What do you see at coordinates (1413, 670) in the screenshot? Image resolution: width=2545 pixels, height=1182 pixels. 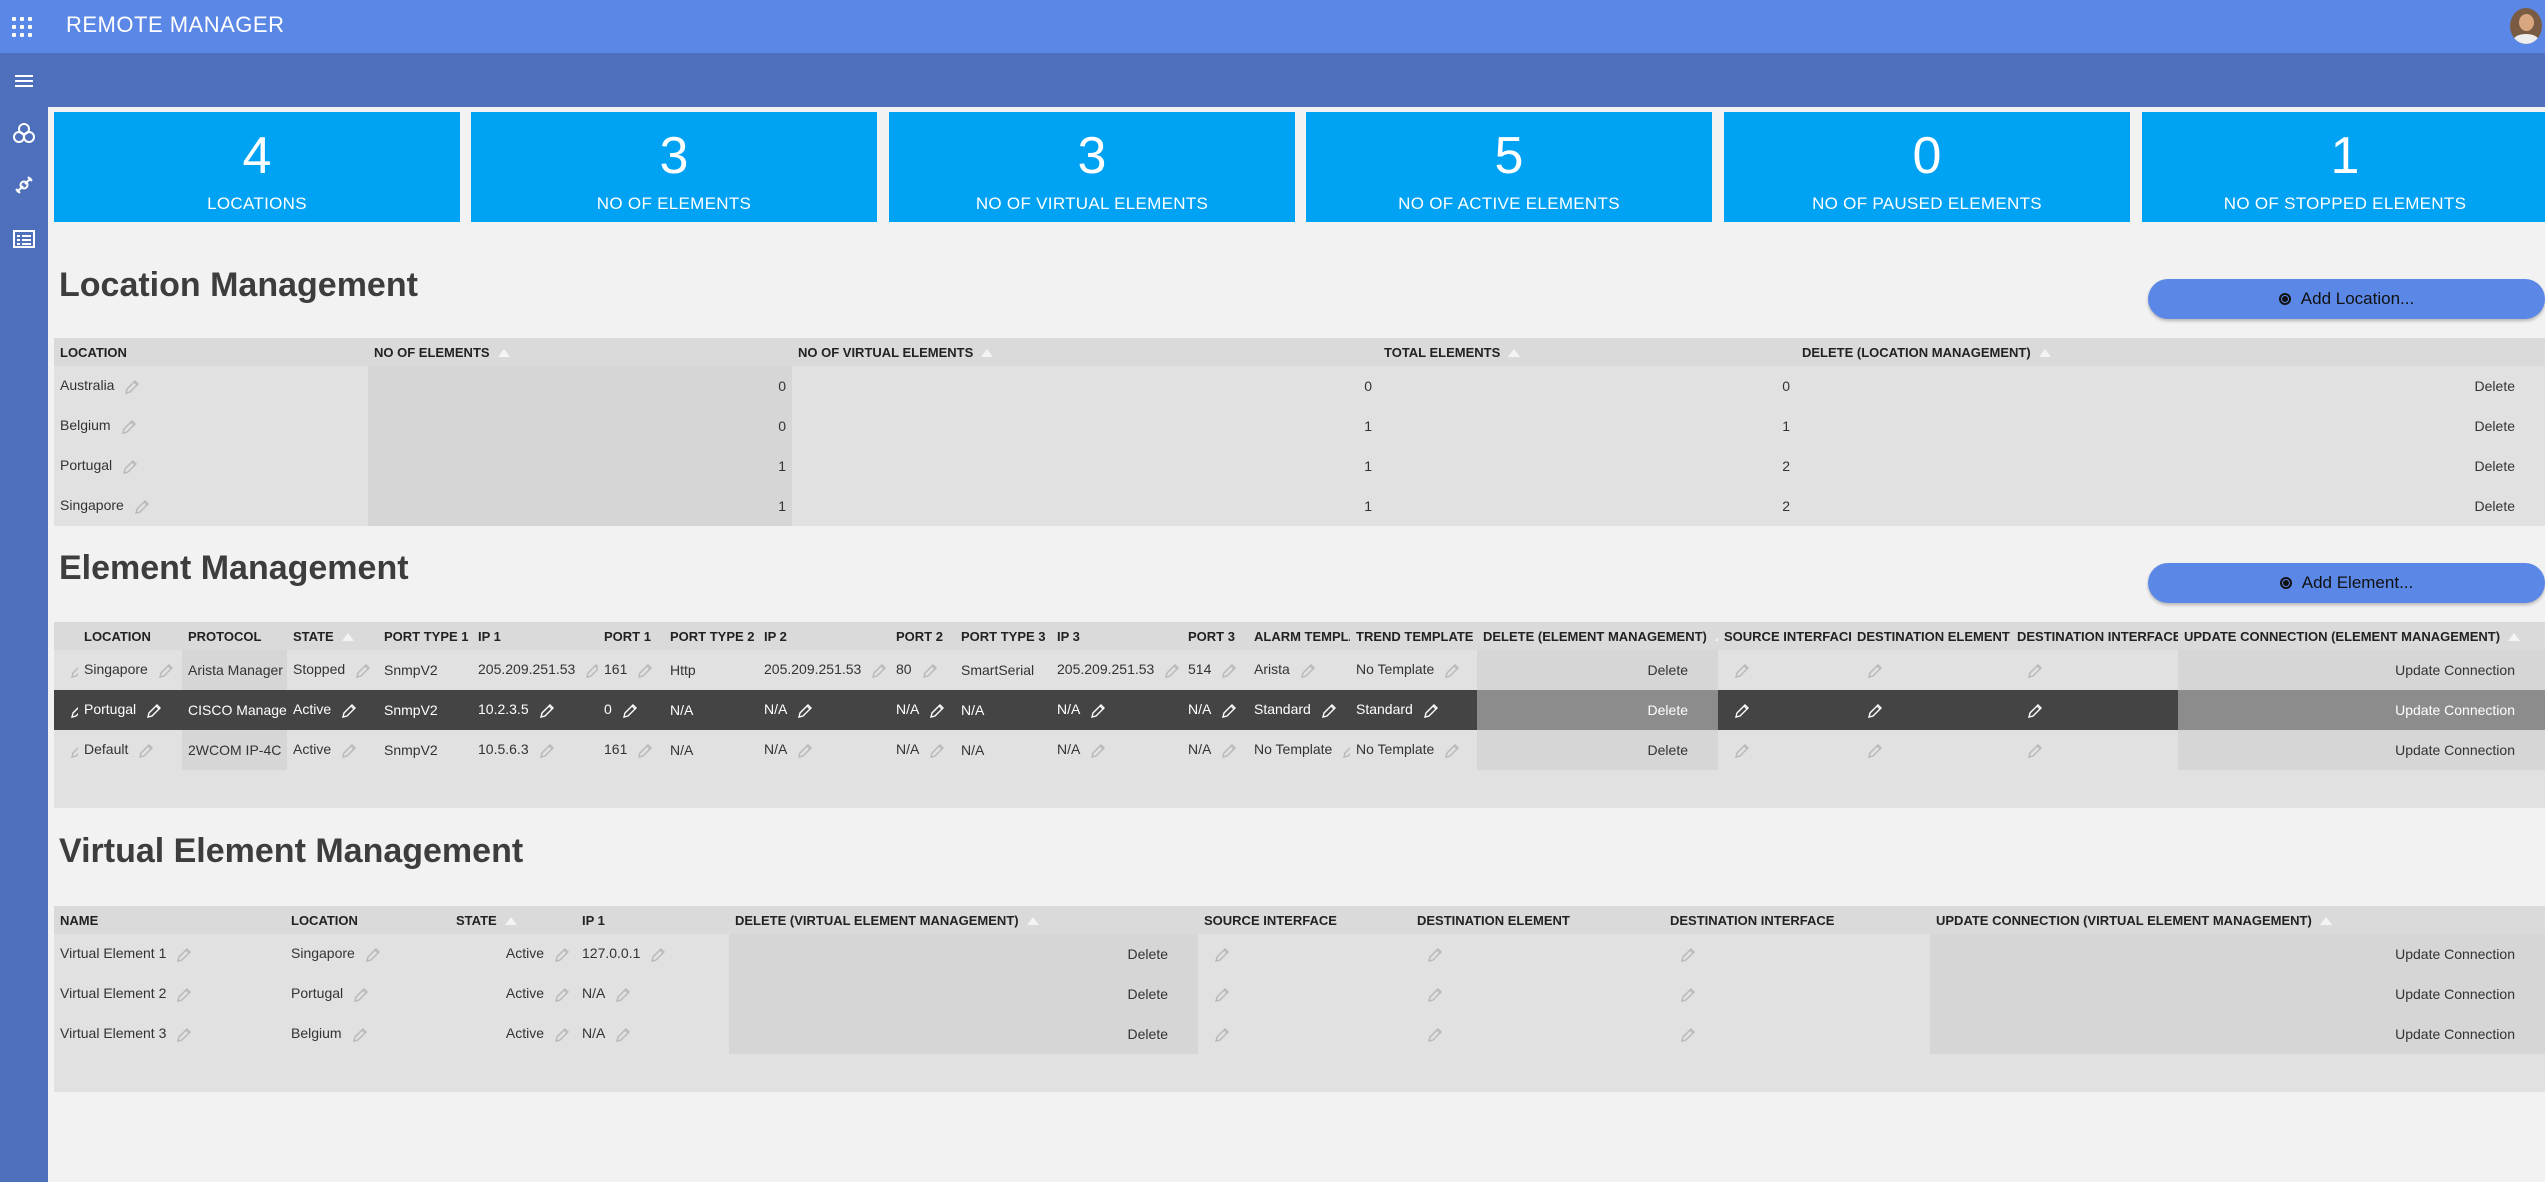 I see `cell-trend-template: No Template` at bounding box center [1413, 670].